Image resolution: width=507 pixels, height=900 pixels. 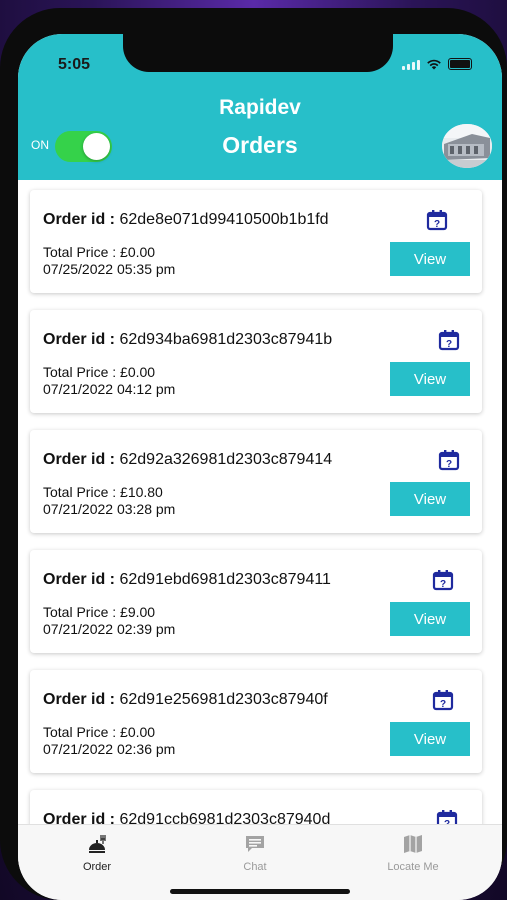 What do you see at coordinates (109, 389) in the screenshot?
I see `order-date: 07/21/2022 04:12 pm` at bounding box center [109, 389].